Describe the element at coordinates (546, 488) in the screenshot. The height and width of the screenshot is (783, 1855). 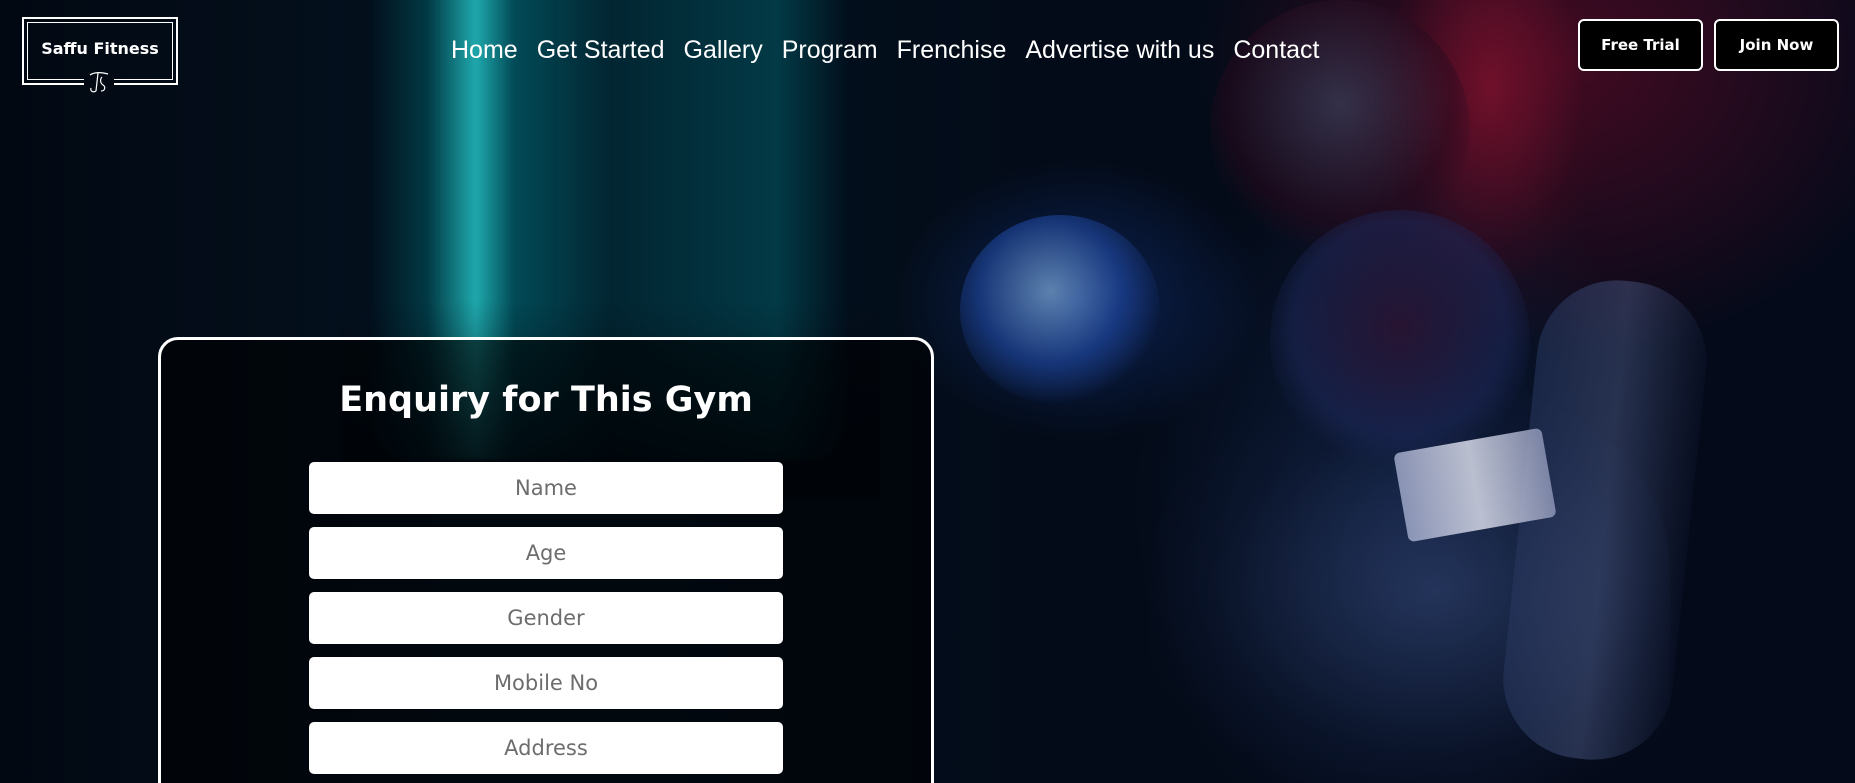
I see `name-input` at that location.